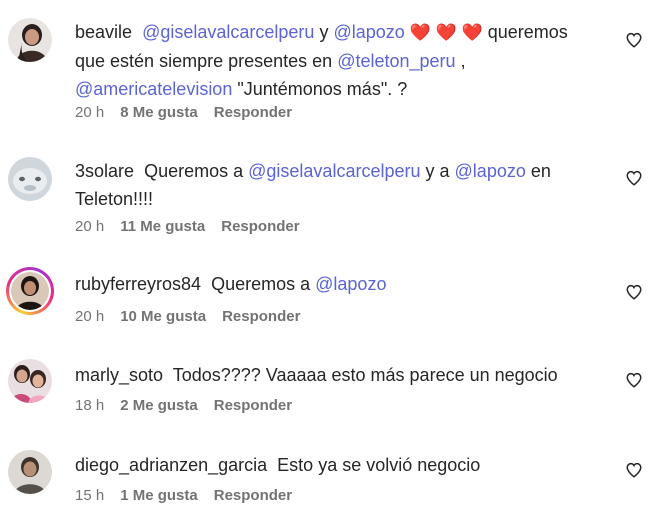 The width and height of the screenshot is (650, 515). What do you see at coordinates (89, 405) in the screenshot?
I see `comment-time: 18 h` at bounding box center [89, 405].